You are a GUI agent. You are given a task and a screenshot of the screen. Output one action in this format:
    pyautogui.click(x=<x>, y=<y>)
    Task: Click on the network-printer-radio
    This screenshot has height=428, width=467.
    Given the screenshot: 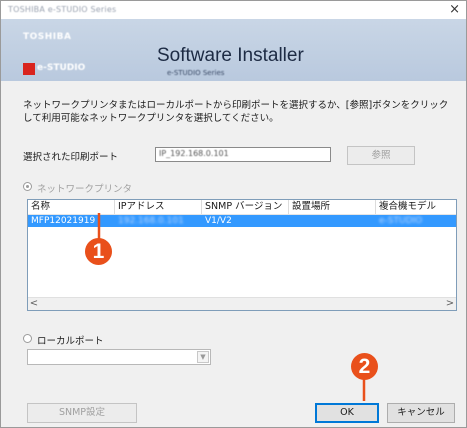 What is the action you would take?
    pyautogui.click(x=27, y=186)
    